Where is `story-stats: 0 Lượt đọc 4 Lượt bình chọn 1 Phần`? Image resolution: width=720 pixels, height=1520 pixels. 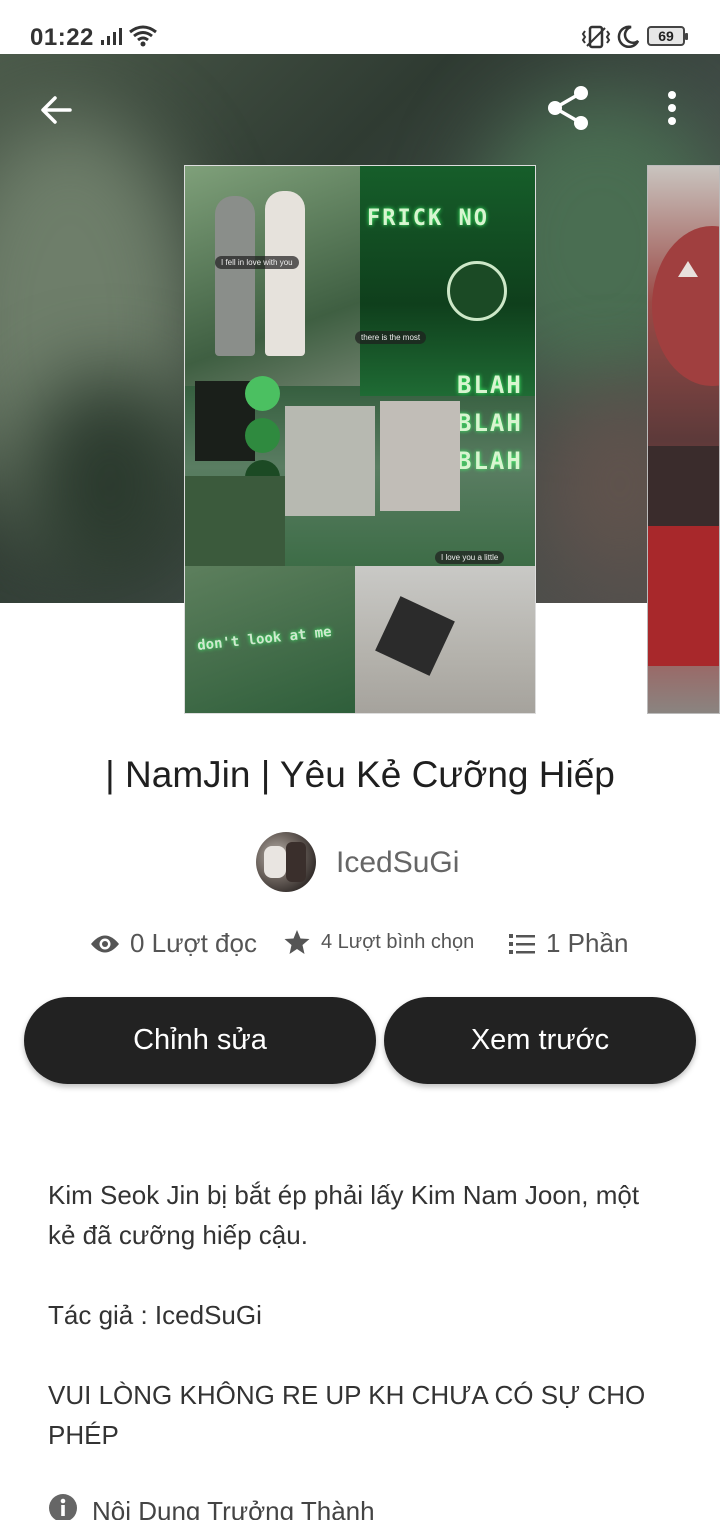
story-stats: 0 Lượt đọc 4 Lượt bình chọn 1 Phần is located at coordinates (360, 948).